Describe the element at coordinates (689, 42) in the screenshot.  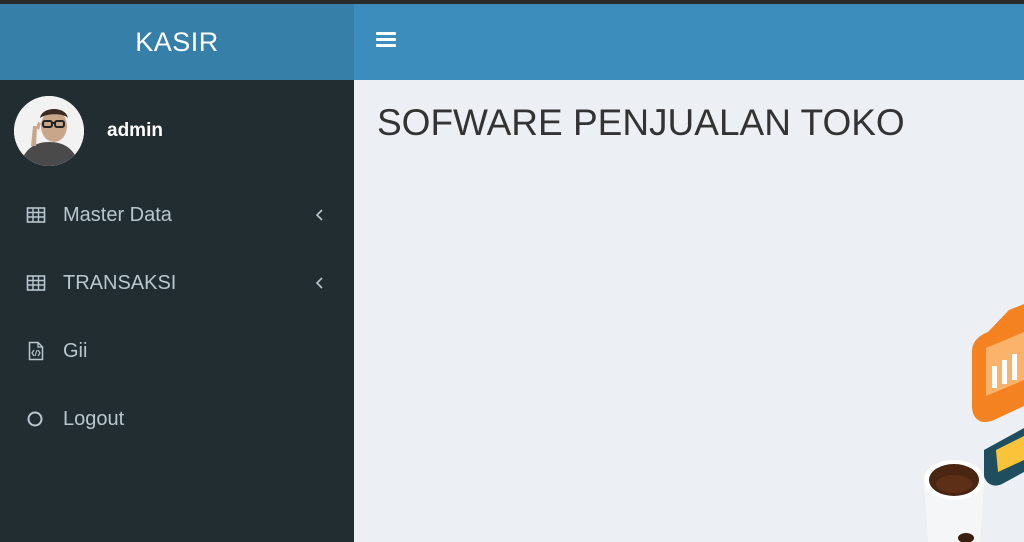
I see `top-navbar` at that location.